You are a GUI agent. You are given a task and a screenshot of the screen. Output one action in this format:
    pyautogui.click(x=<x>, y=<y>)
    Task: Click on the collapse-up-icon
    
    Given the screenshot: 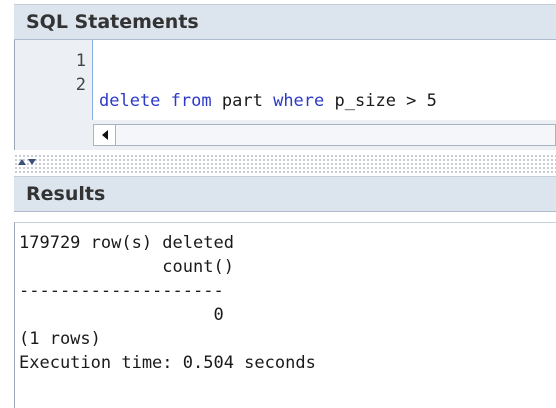 What is the action you would take?
    pyautogui.click(x=22, y=162)
    